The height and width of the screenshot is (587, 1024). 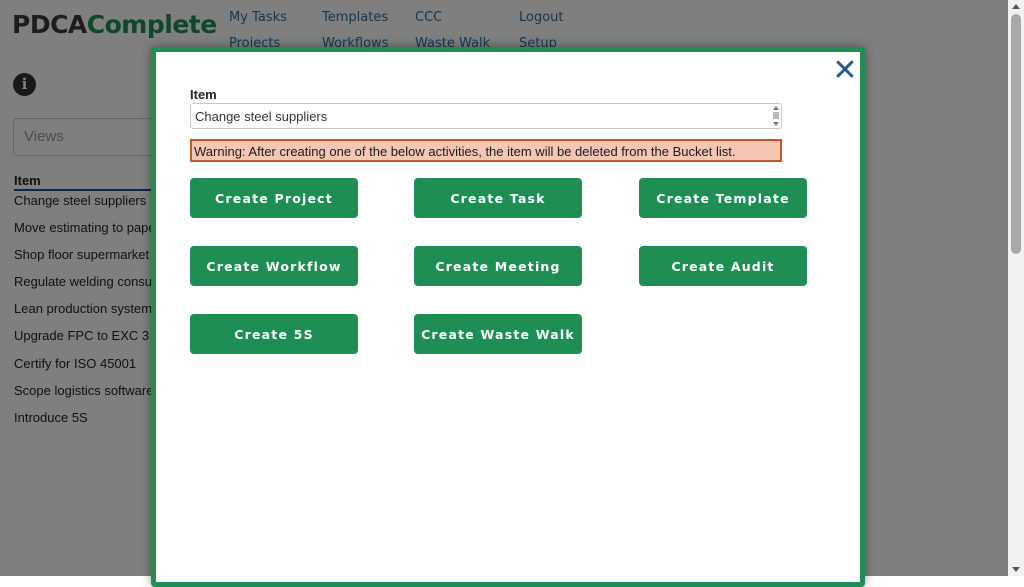 What do you see at coordinates (274, 266) in the screenshot?
I see `create-workflow-button: Create Workflow` at bounding box center [274, 266].